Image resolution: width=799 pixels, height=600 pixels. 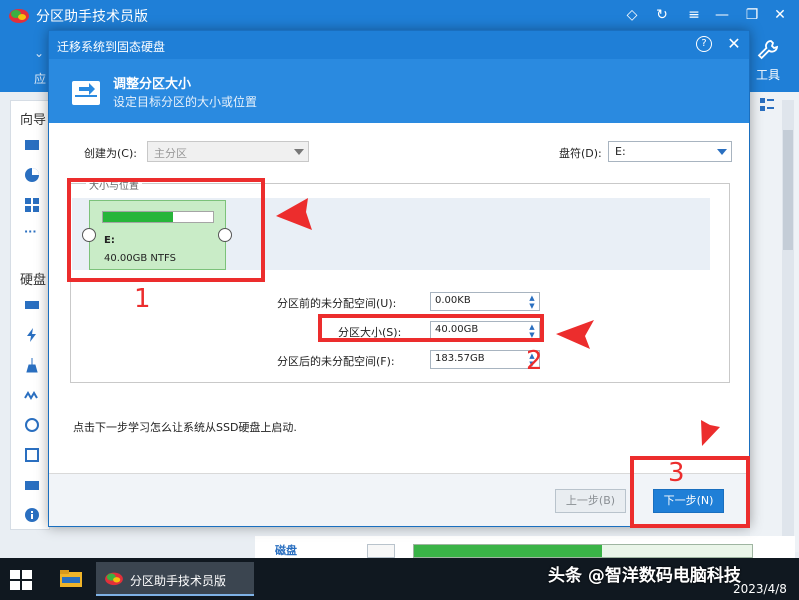 What do you see at coordinates (170, 153) in the screenshot?
I see `create-as-value: 主分区` at bounding box center [170, 153].